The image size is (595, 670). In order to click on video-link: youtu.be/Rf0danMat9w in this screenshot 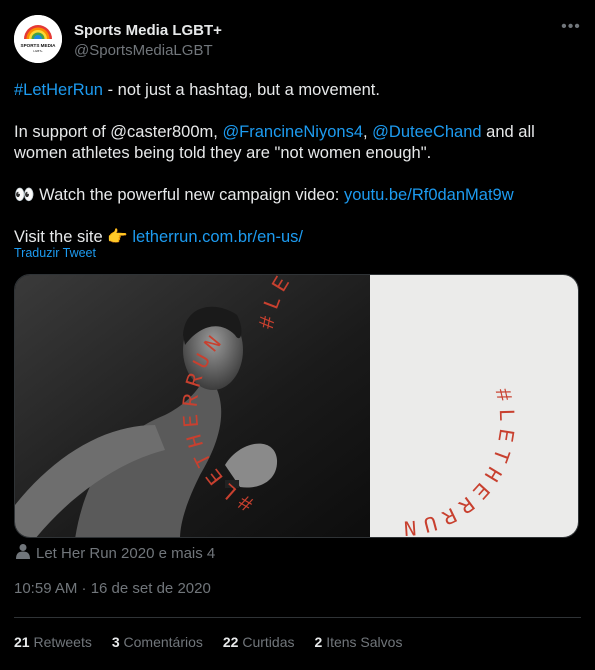, I will do `click(429, 195)`.